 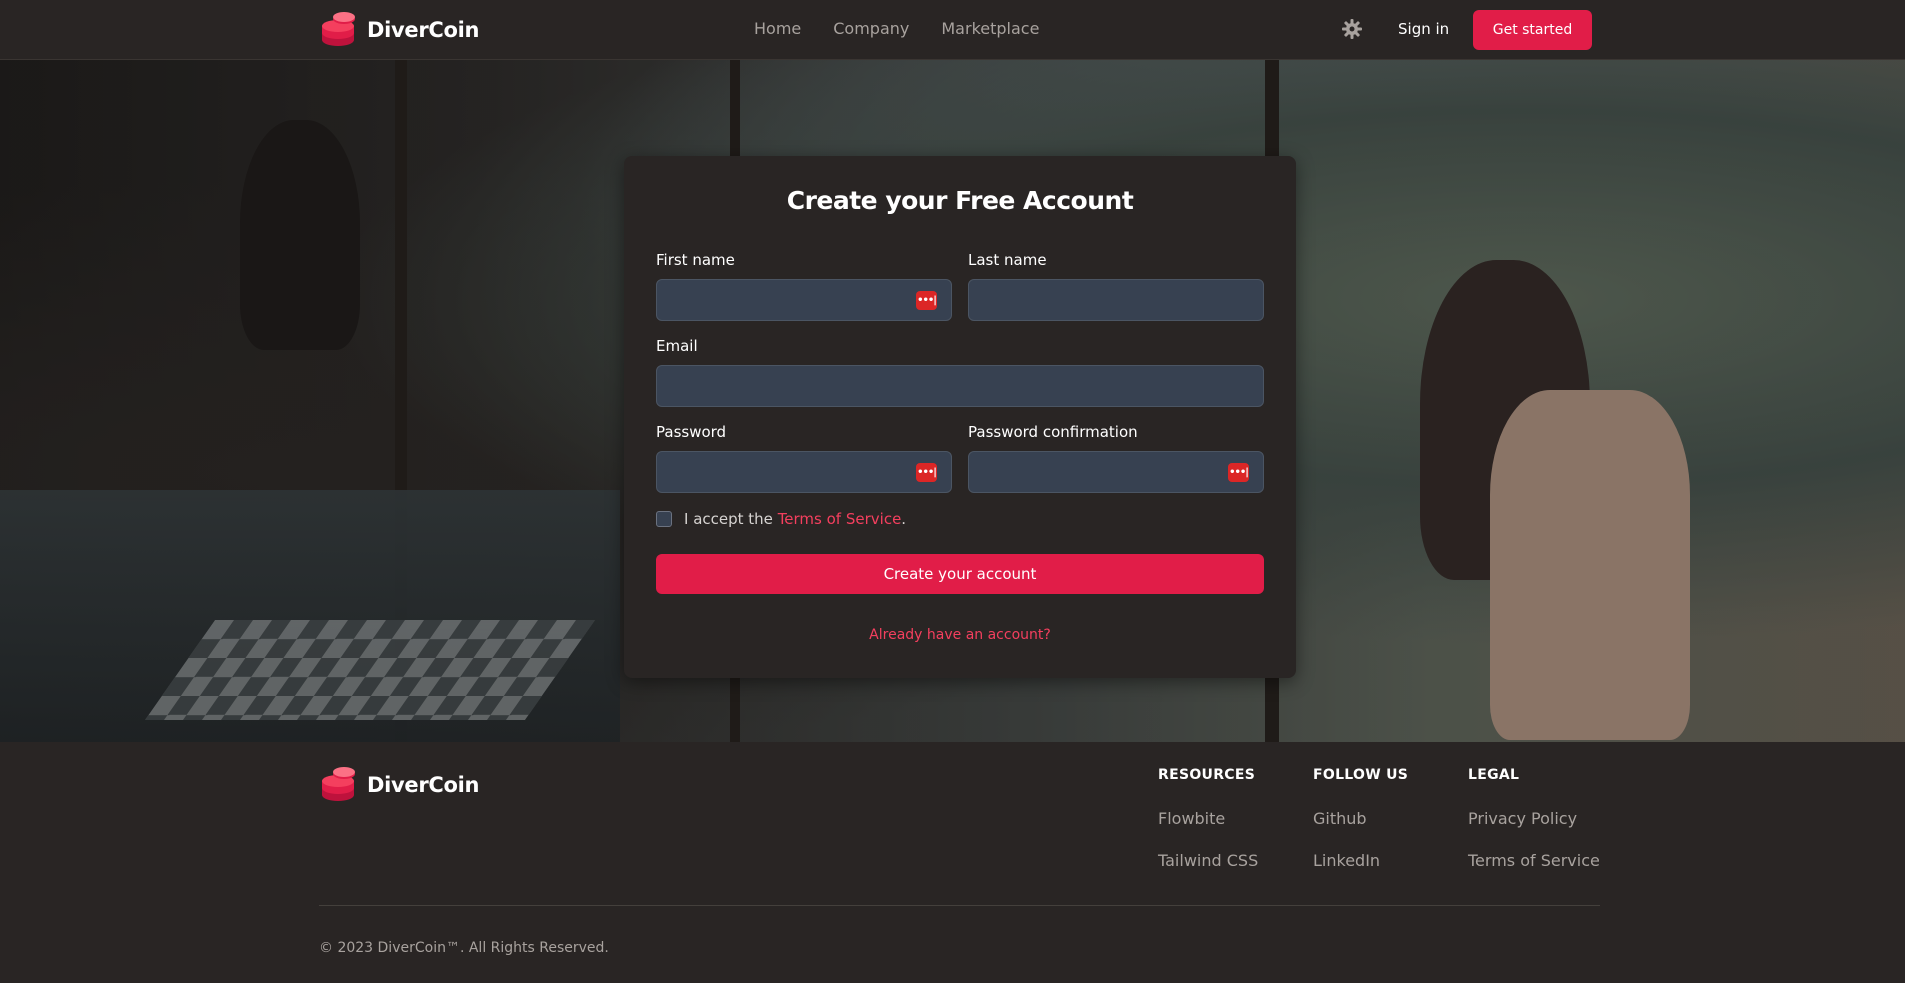 I want to click on terms-text: I accept the Terms of Service., so click(x=795, y=519).